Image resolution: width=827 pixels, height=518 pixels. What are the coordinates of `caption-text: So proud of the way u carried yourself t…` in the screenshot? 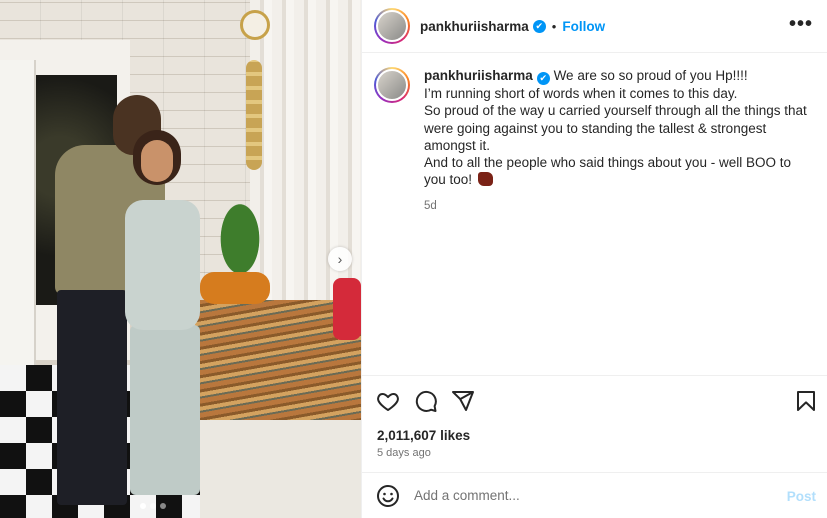 It's located at (615, 111).